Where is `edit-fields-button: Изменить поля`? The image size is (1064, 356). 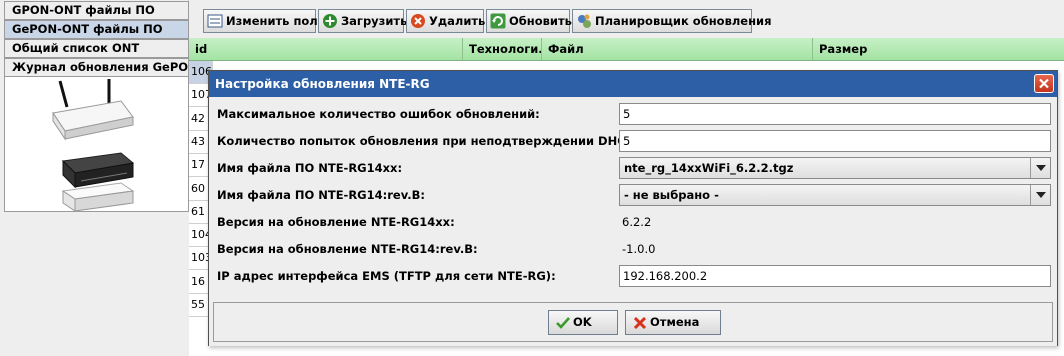 edit-fields-button: Изменить поля is located at coordinates (264, 21).